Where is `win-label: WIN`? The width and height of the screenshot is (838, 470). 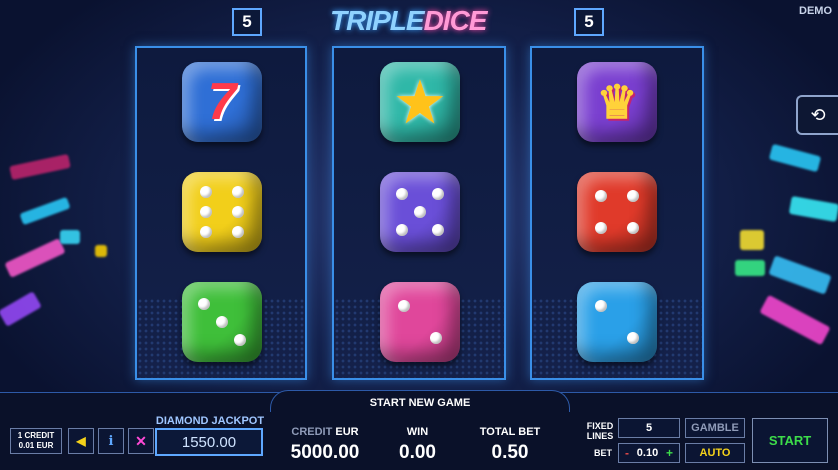 win-label: WIN is located at coordinates (417, 432).